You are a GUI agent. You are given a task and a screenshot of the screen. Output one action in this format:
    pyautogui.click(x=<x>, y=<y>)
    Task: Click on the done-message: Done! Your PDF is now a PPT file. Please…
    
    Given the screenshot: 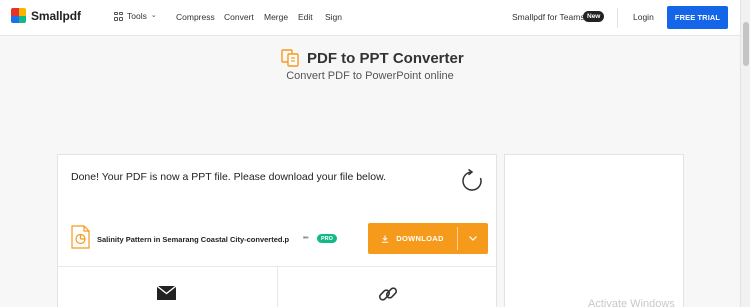 What is the action you would take?
    pyautogui.click(x=228, y=177)
    